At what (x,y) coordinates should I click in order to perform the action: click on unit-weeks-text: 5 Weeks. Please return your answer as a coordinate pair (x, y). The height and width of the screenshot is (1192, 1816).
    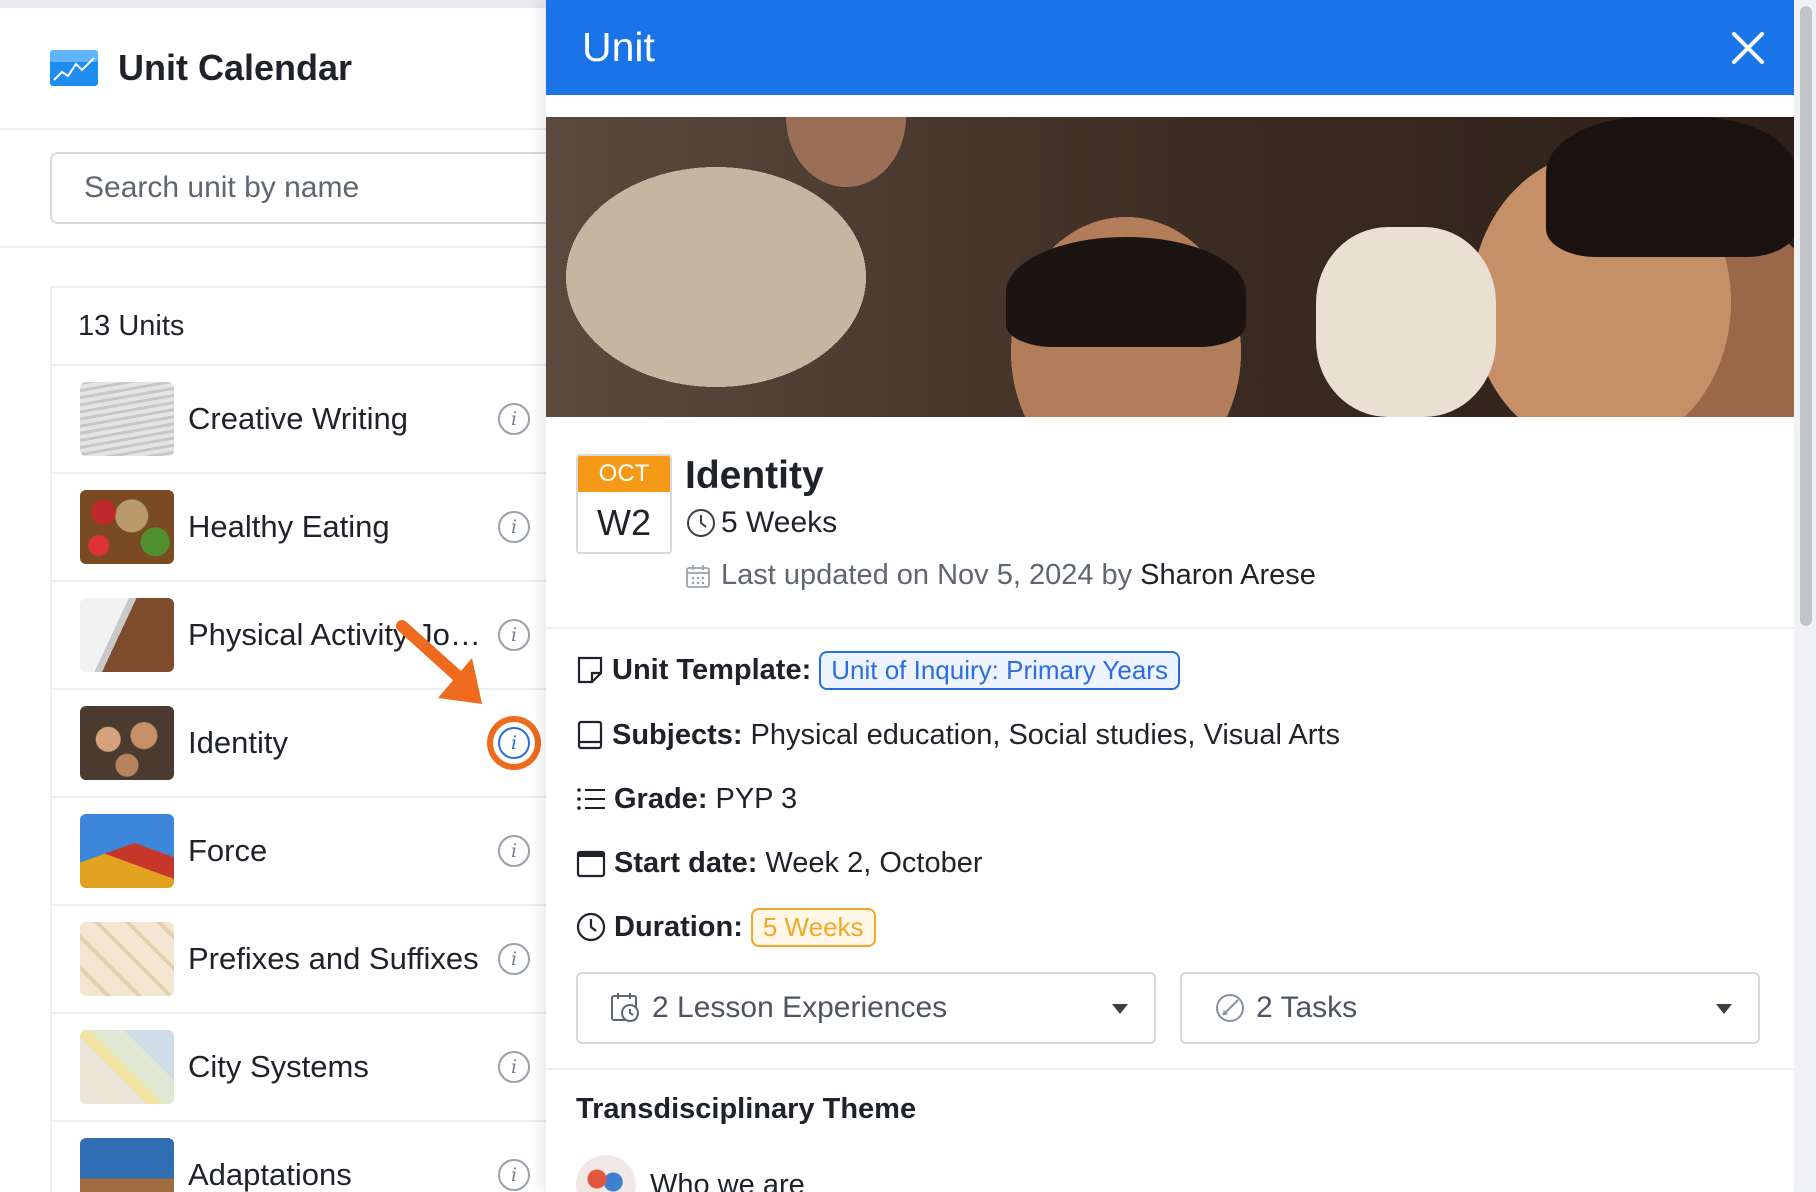
    Looking at the image, I should click on (779, 522).